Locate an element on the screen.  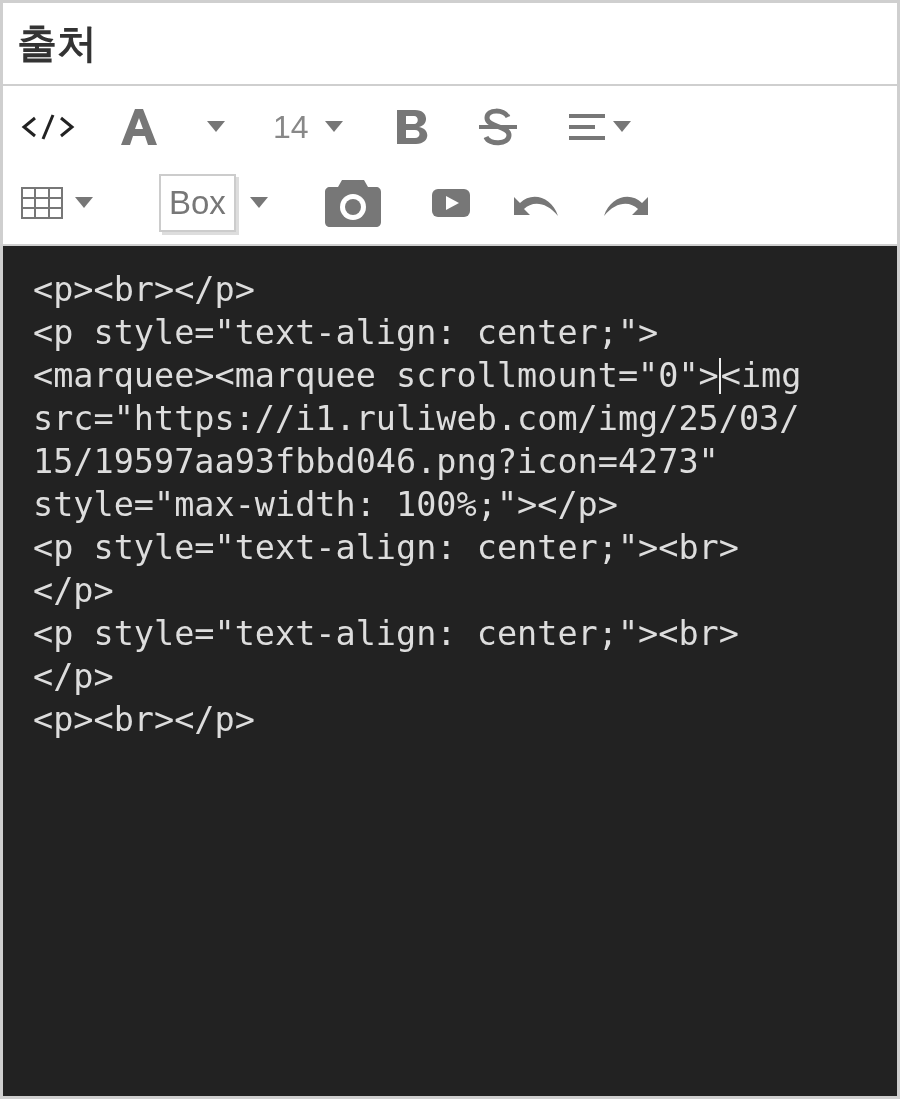
strikethrough-button is located at coordinates (497, 127).